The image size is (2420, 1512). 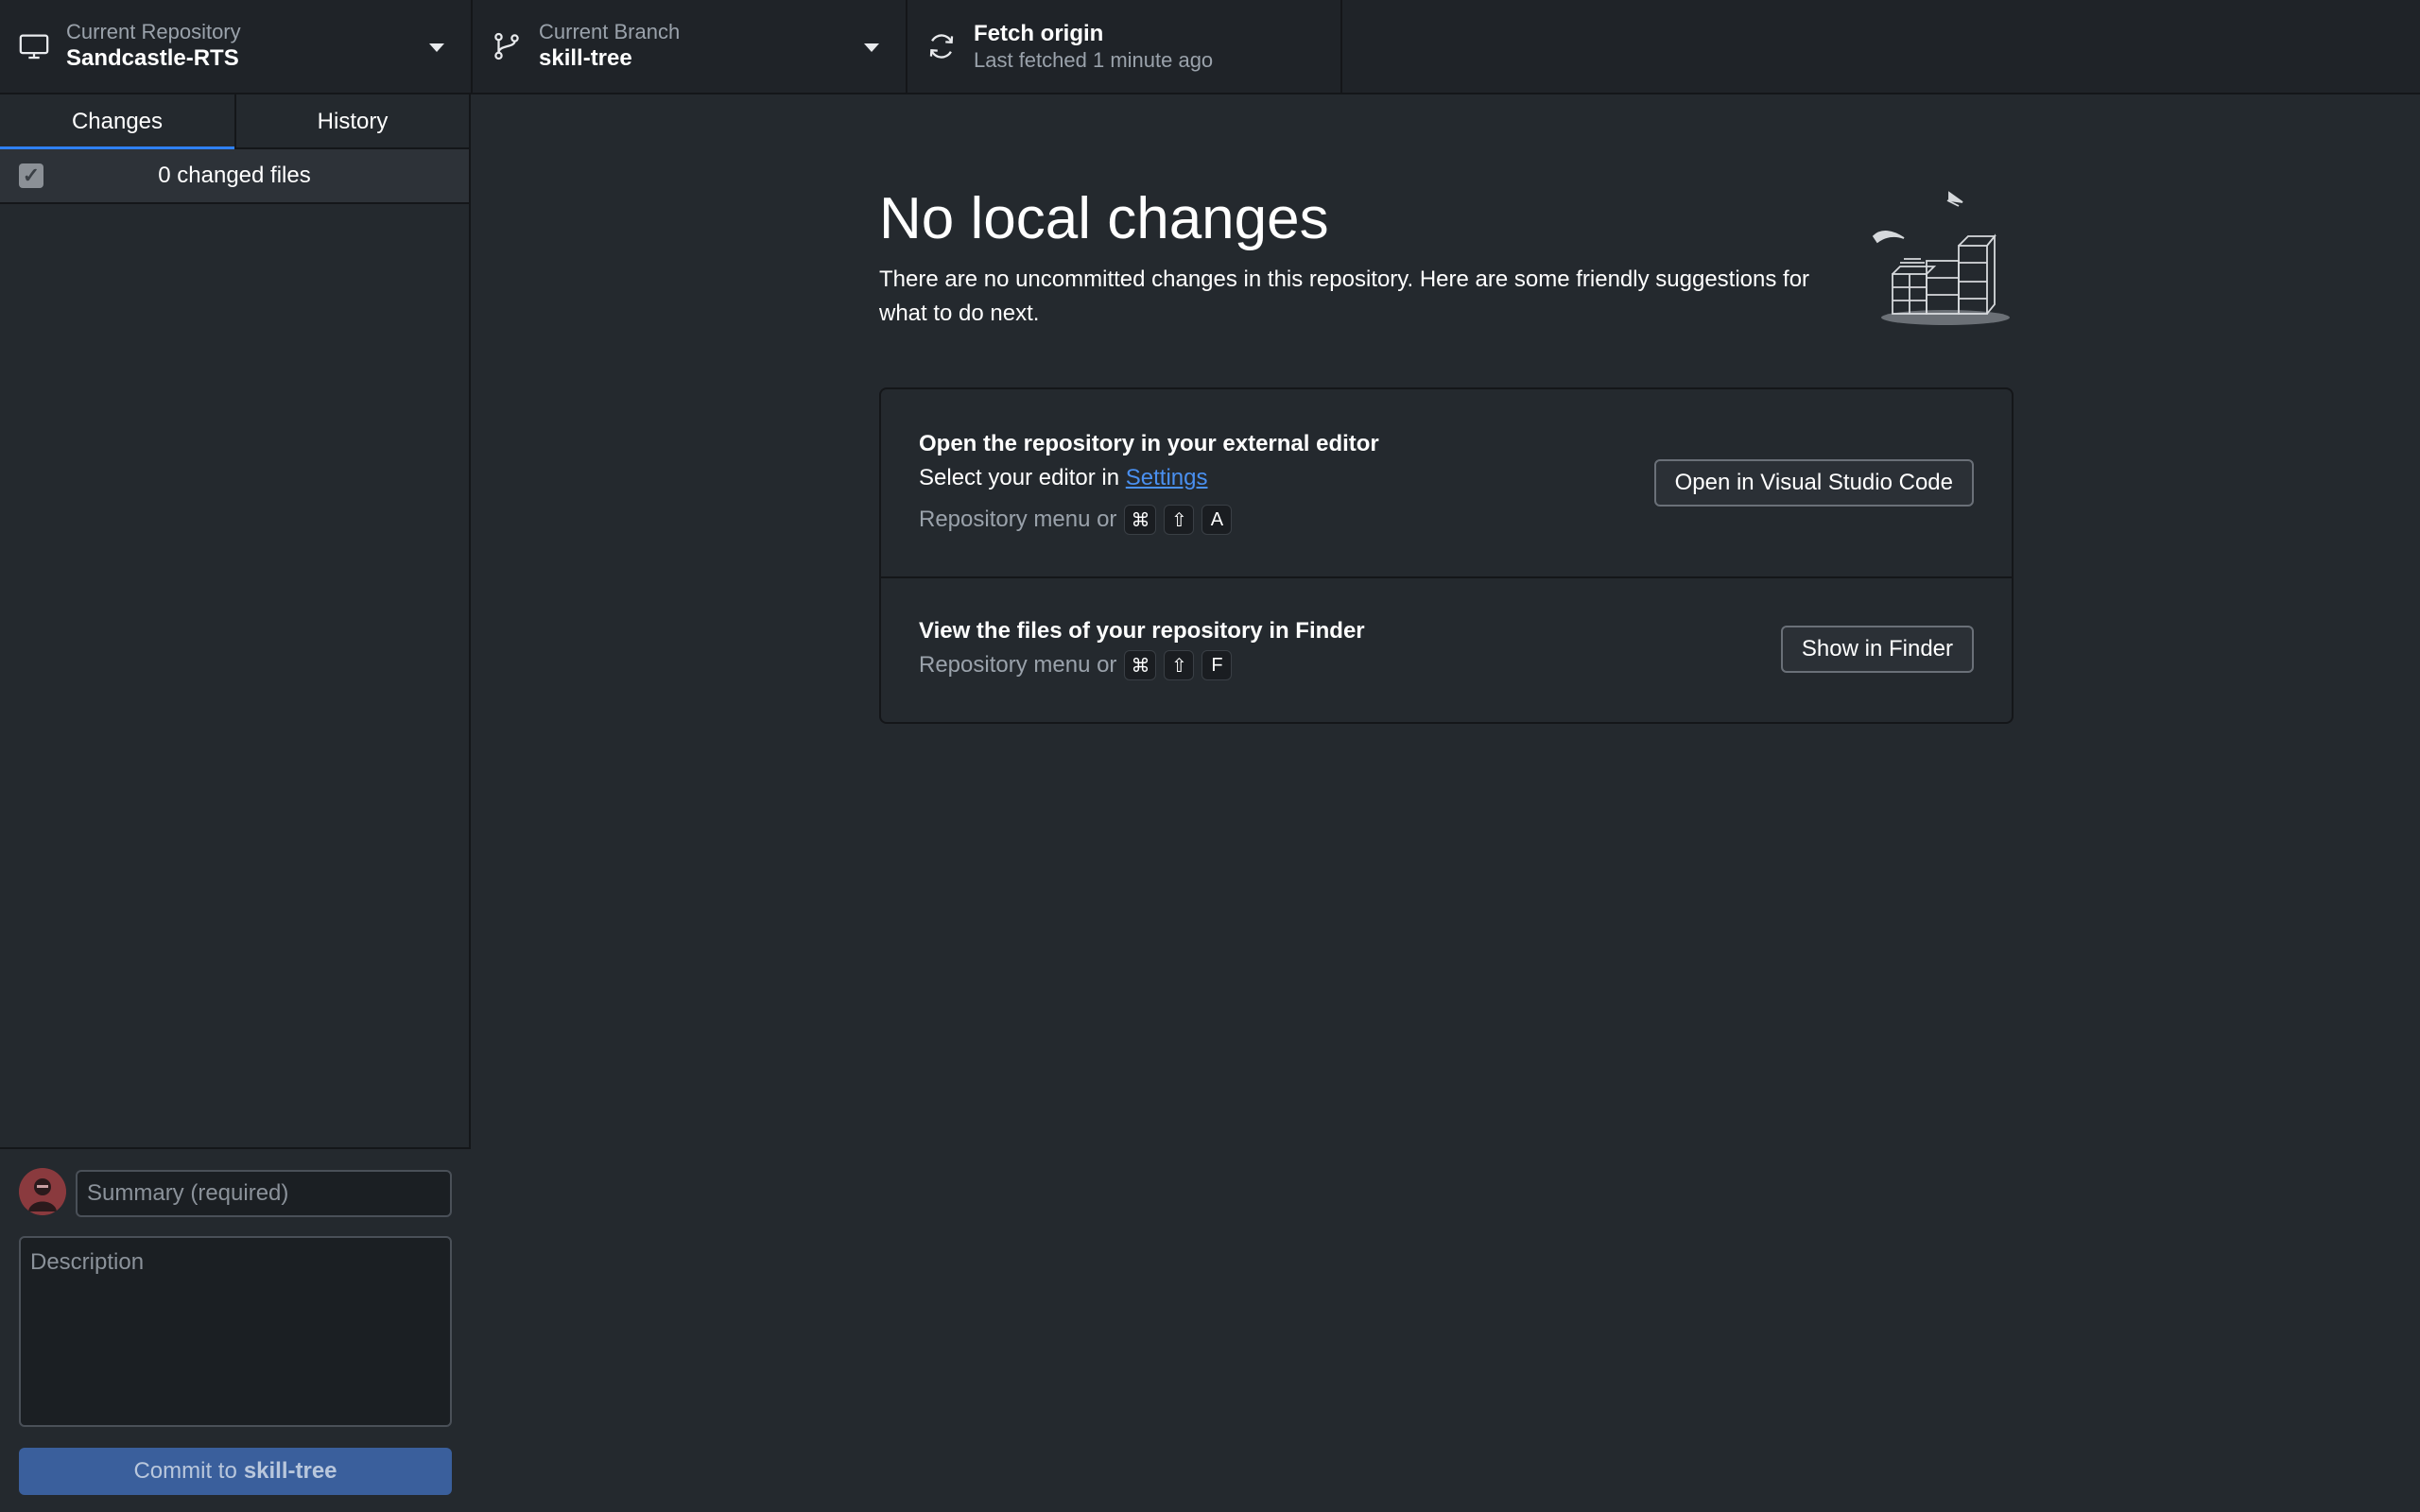 I want to click on checkmark-icon: ✓, so click(x=32, y=175).